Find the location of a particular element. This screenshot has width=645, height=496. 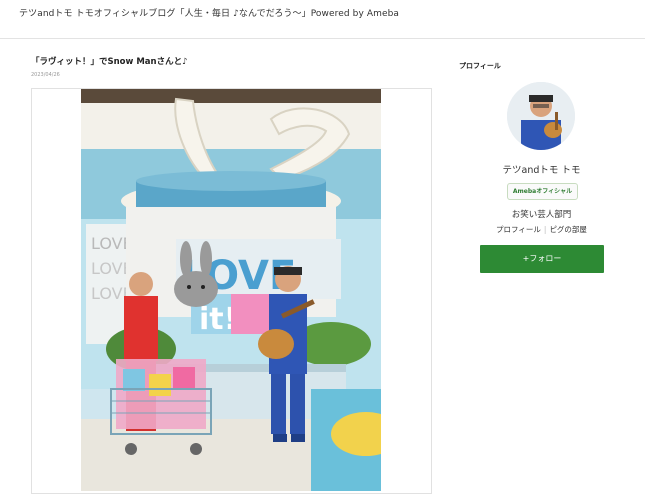

profile-name: テツandトモ トモ is located at coordinates (541, 169).